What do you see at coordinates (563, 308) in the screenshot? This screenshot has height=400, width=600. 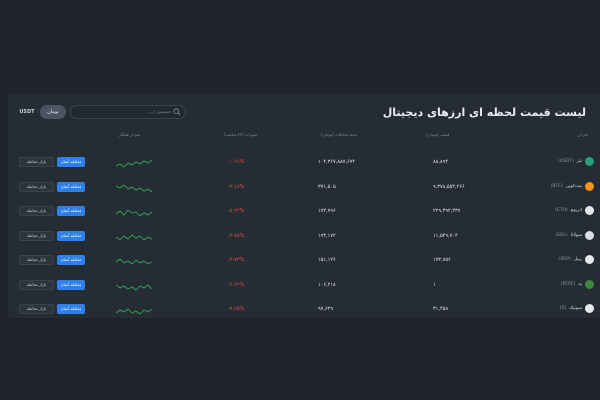 I see `coin-symbol: (S)` at bounding box center [563, 308].